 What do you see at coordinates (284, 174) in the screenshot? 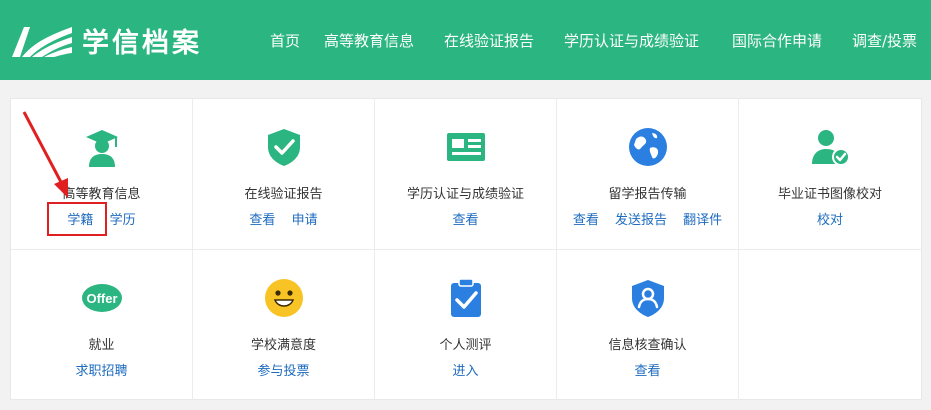
I see `service-online-report: 在线验证报告 查看 申请` at bounding box center [284, 174].